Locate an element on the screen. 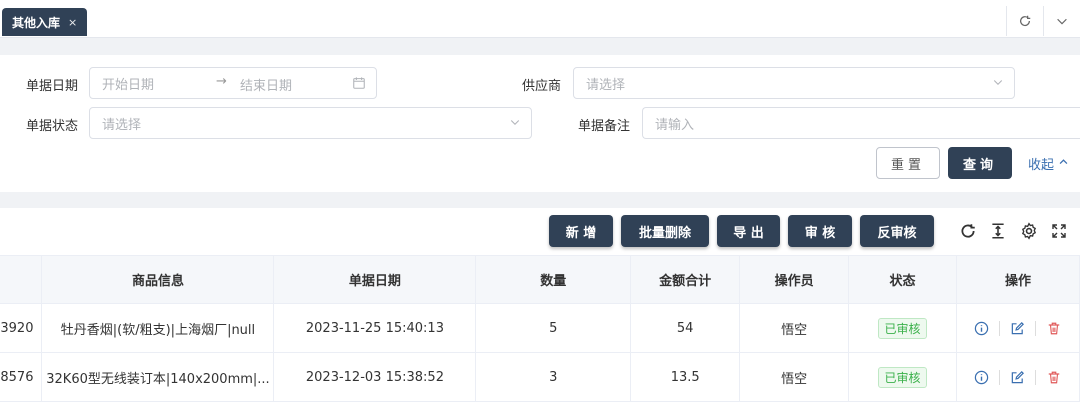  column-header-actions: 操作 is located at coordinates (1018, 279).